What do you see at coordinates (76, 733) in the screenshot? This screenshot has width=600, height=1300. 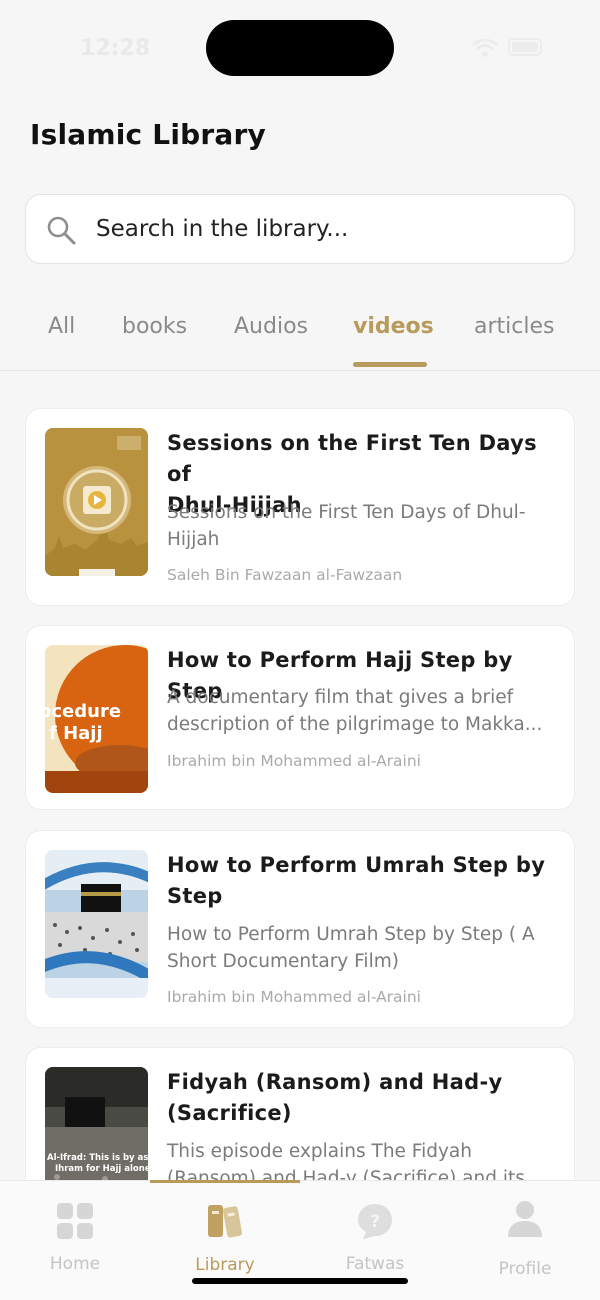 I see `thumbnail-text-2b: f Hajj` at bounding box center [76, 733].